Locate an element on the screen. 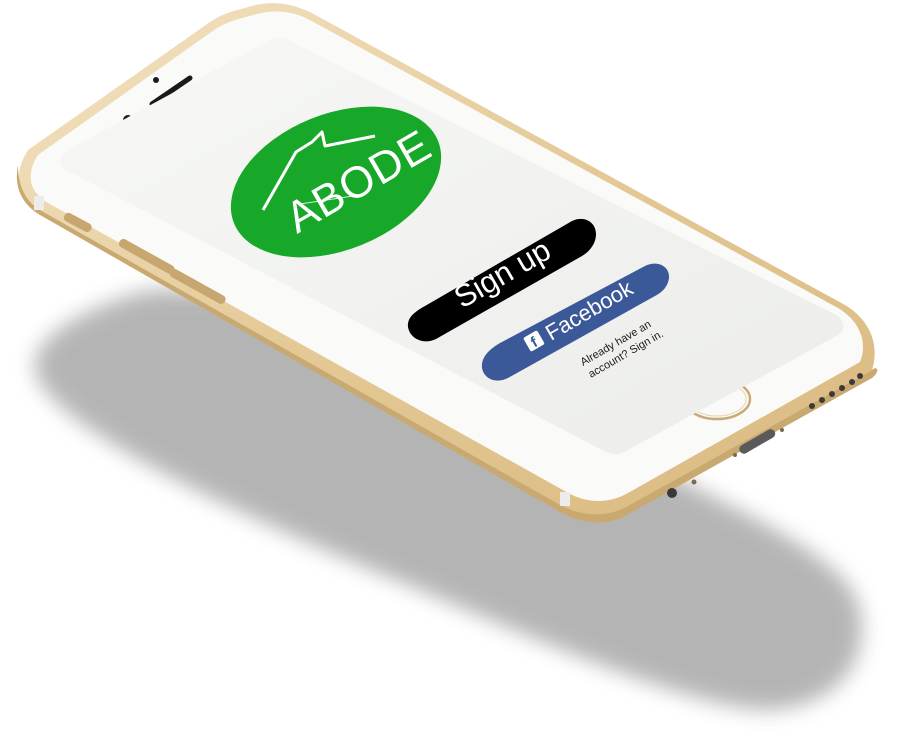 This screenshot has height=752, width=900. antenna-band-bottom is located at coordinates (565, 499).